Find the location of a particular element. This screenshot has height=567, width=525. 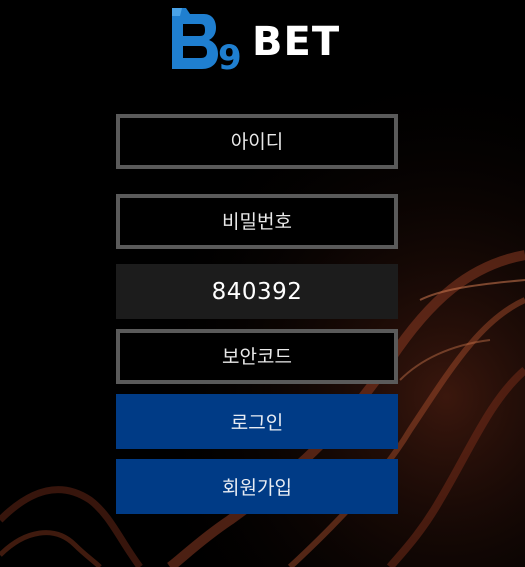

signup-button-label: 회원가입 is located at coordinates (257, 488).